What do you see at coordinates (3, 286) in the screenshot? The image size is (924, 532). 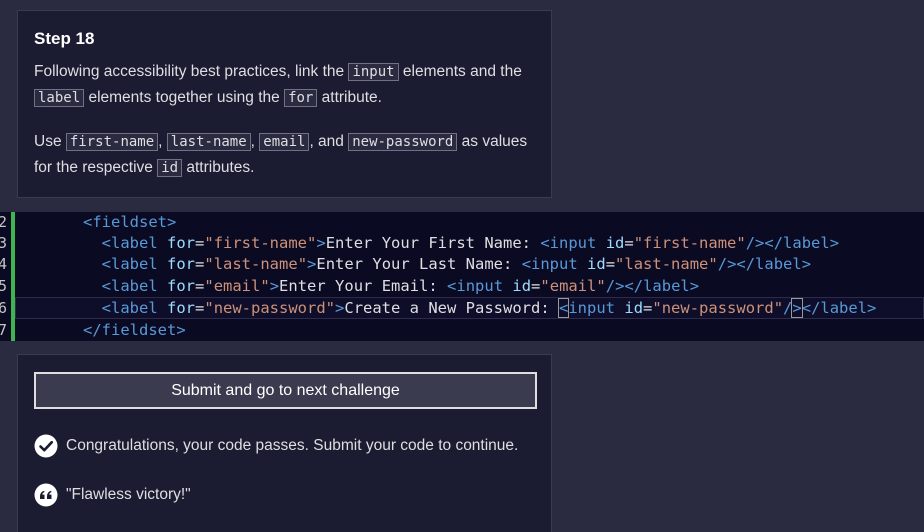 I see `line-number: 5` at bounding box center [3, 286].